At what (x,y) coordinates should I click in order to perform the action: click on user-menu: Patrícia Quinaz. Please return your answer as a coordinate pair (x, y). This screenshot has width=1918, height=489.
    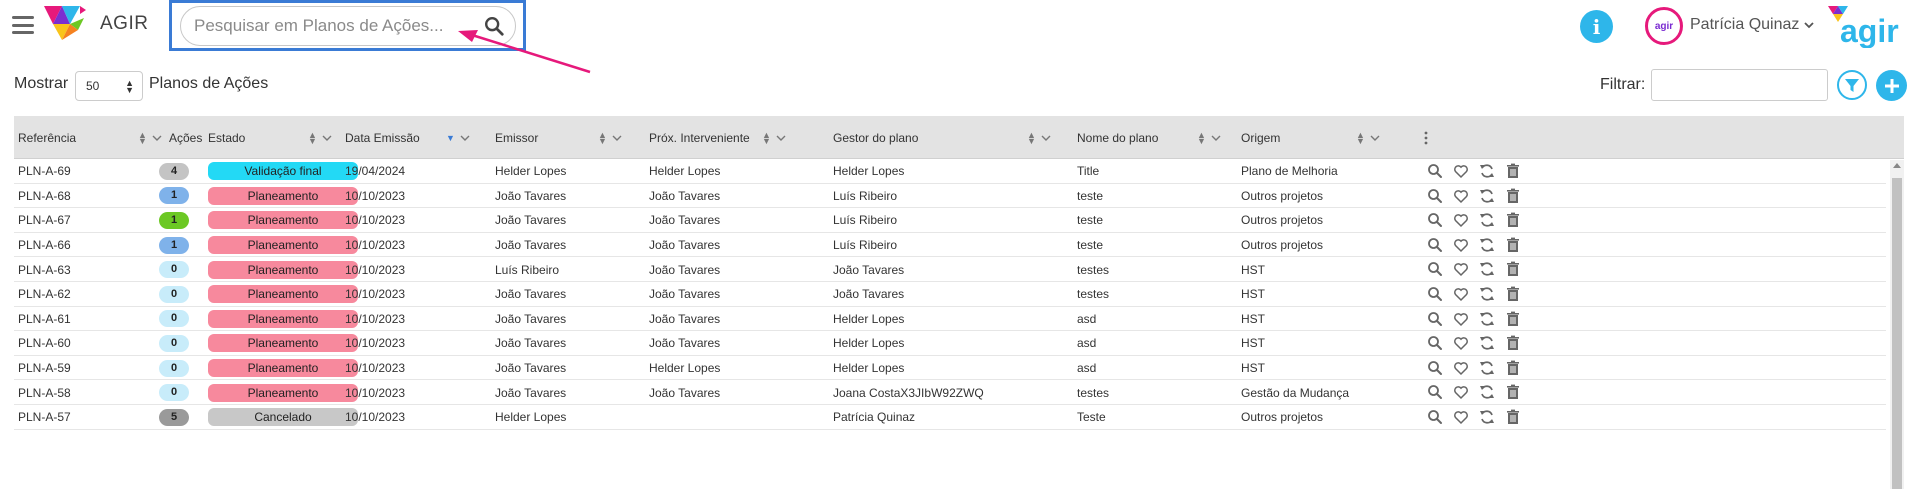
    Looking at the image, I should click on (1752, 25).